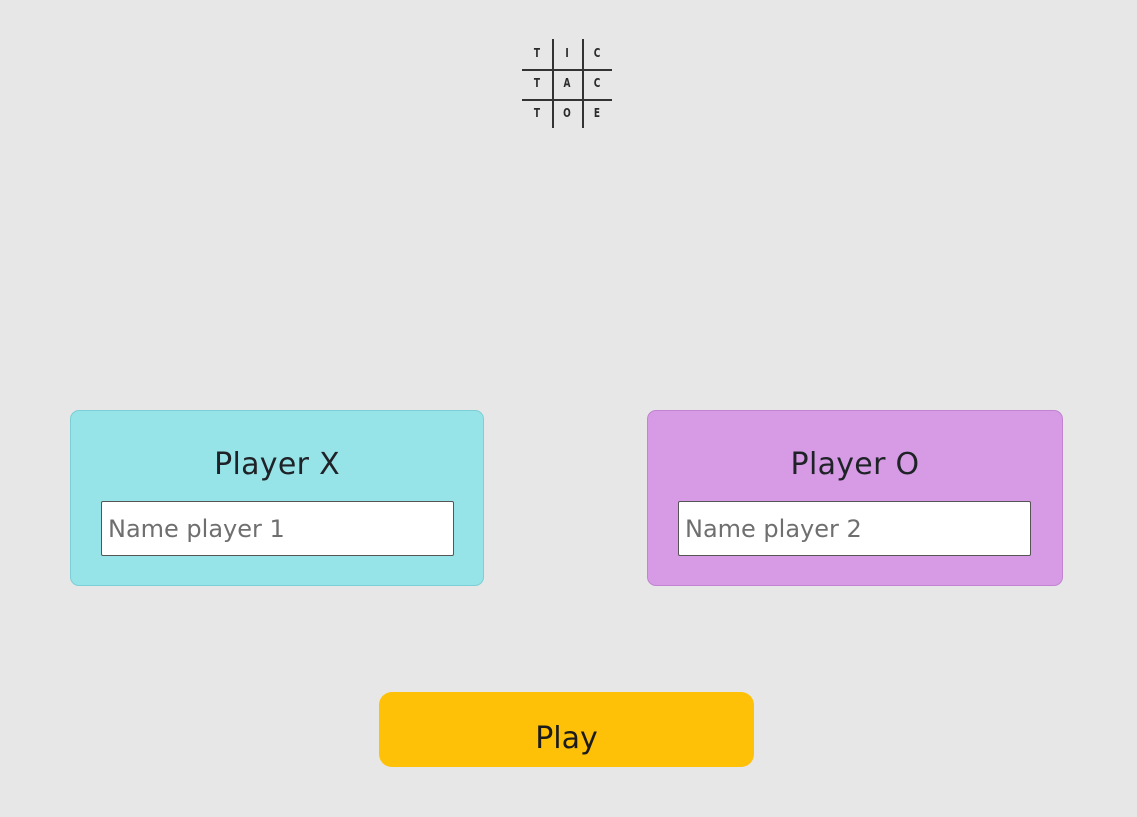 The height and width of the screenshot is (817, 1137). What do you see at coordinates (855, 498) in the screenshot?
I see `player-o-card: Player O` at bounding box center [855, 498].